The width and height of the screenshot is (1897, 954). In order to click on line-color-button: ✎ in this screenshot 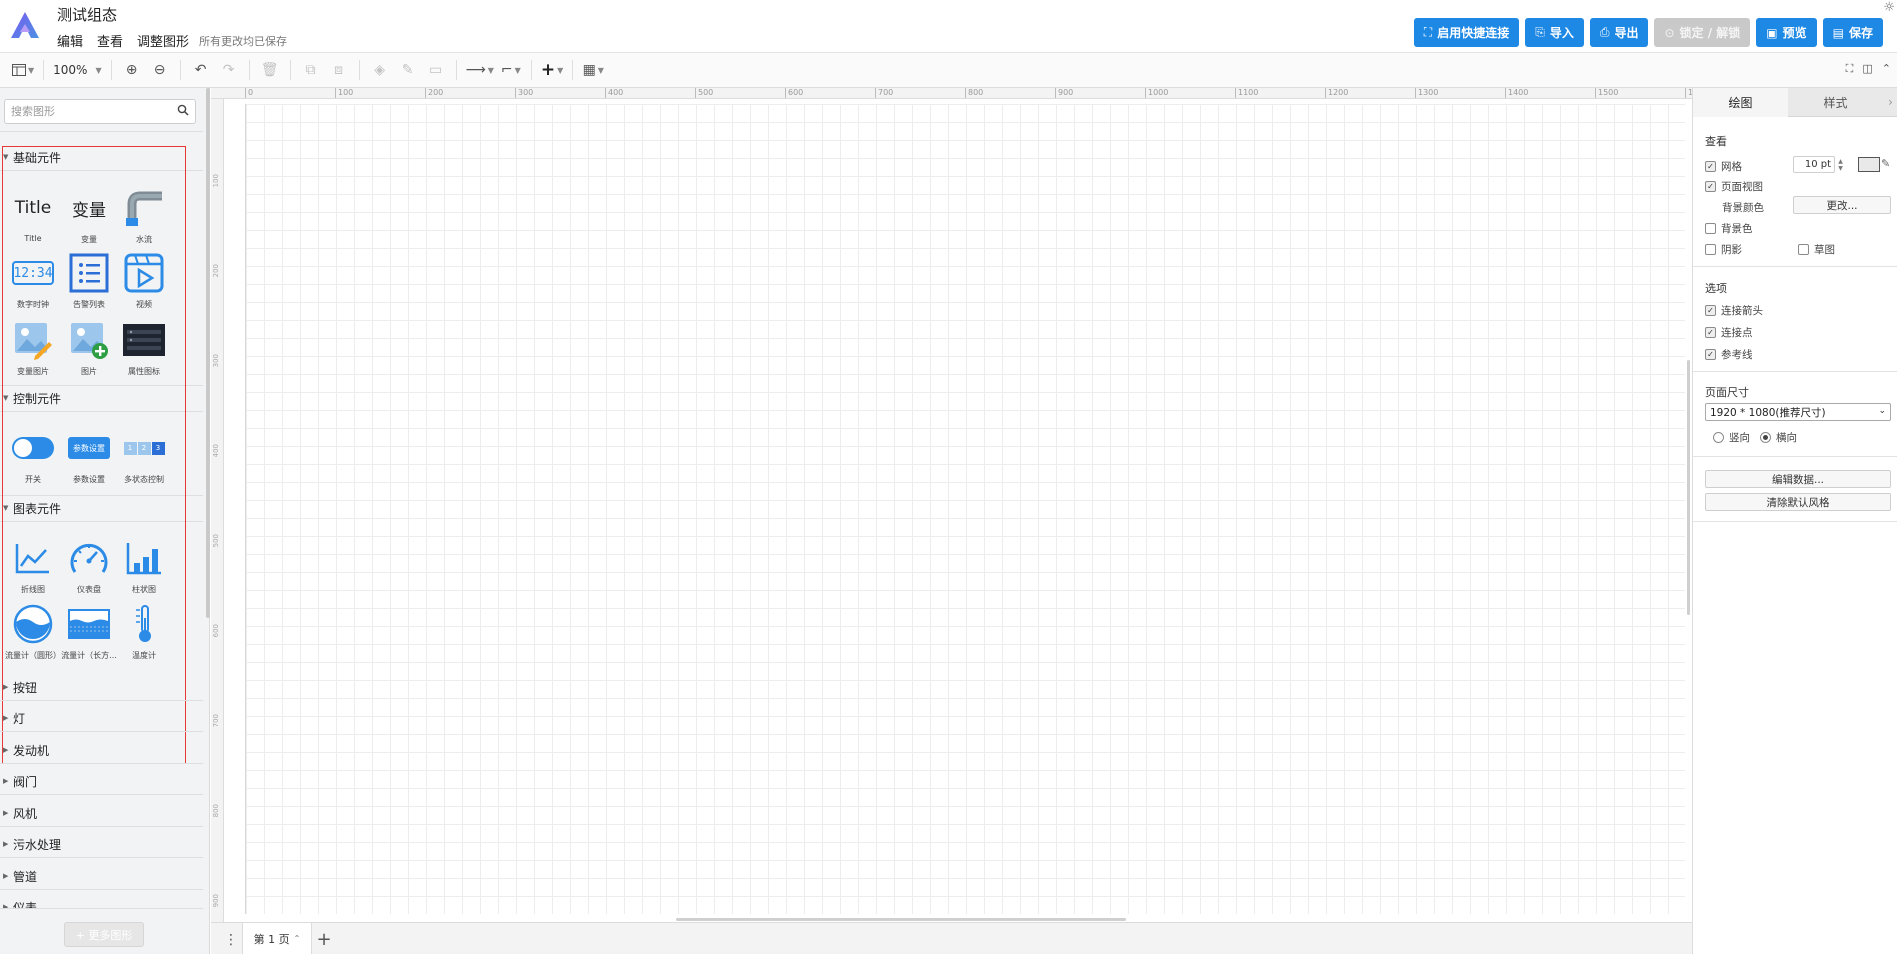, I will do `click(408, 70)`.